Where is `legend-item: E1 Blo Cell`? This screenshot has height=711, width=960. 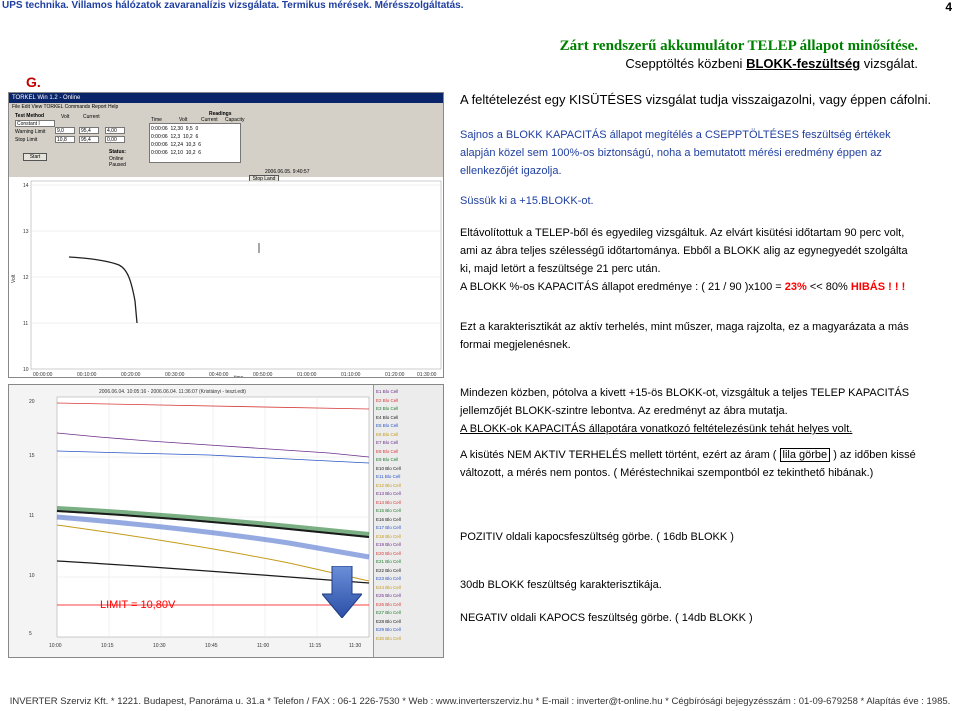 legend-item: E1 Blo Cell is located at coordinates (387, 391).